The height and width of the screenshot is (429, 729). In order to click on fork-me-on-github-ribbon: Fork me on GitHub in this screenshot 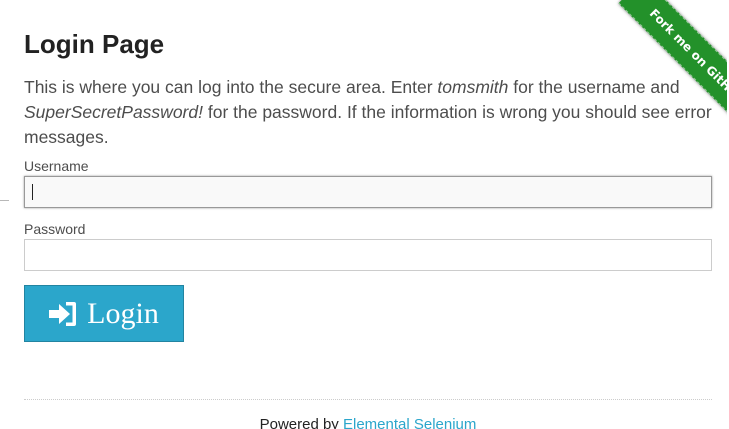, I will do `click(673, 67)`.